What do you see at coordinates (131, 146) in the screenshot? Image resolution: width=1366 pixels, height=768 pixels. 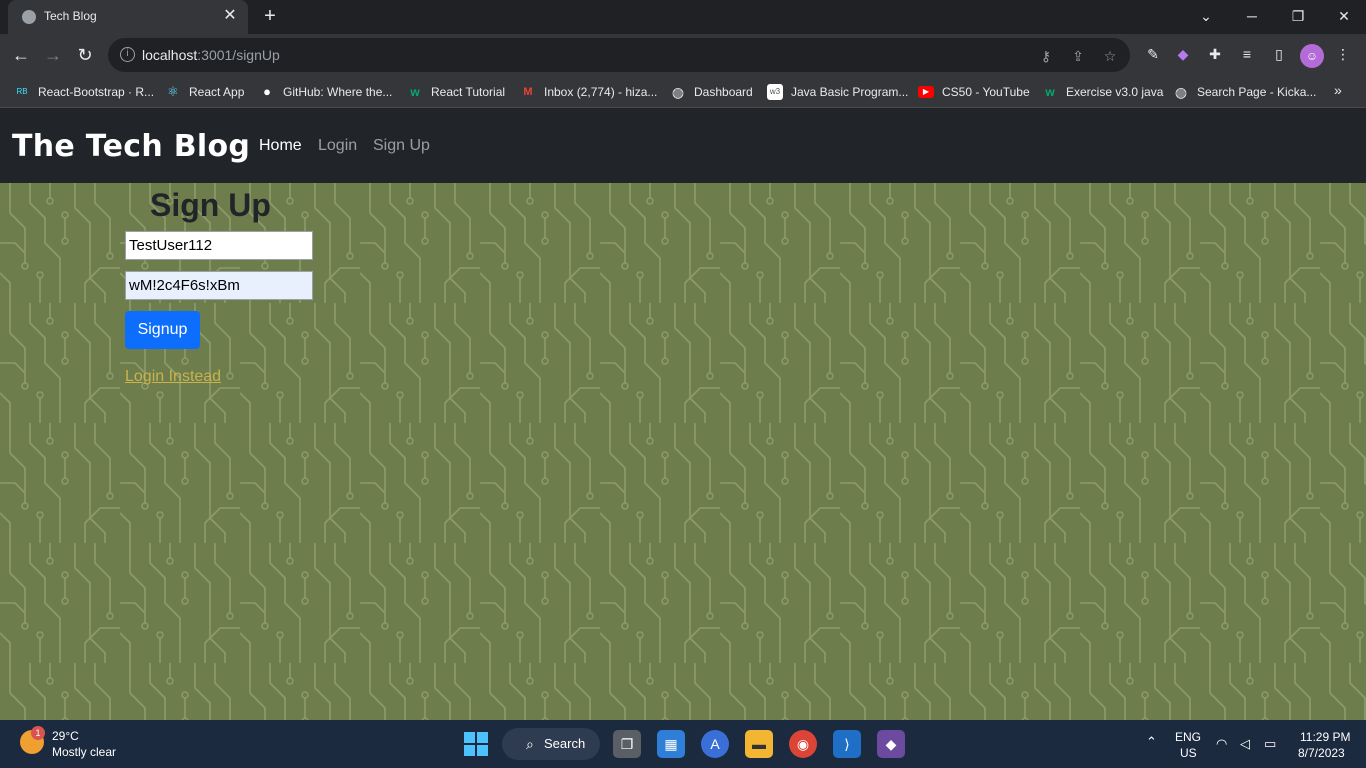 I see `site-brand: The Tech Blog` at bounding box center [131, 146].